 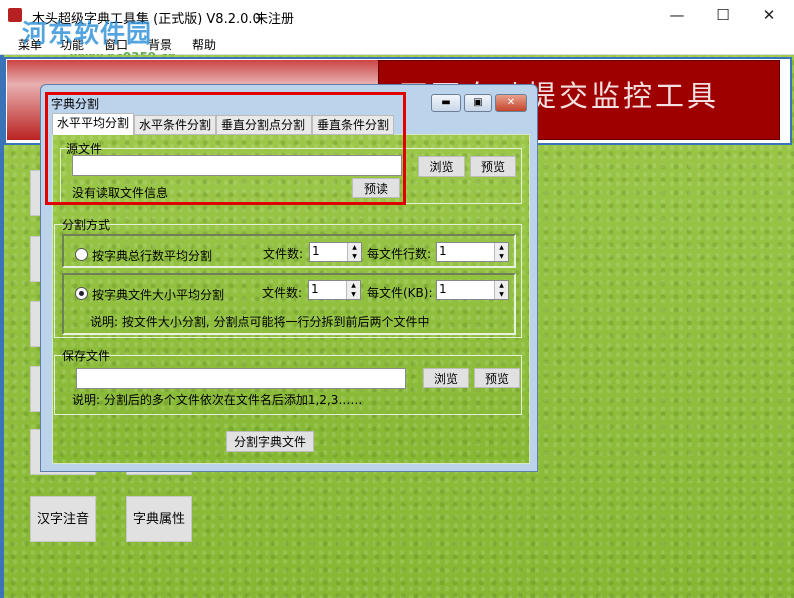 I want to click on watermark-logo: 河东软件园, so click(x=87, y=33).